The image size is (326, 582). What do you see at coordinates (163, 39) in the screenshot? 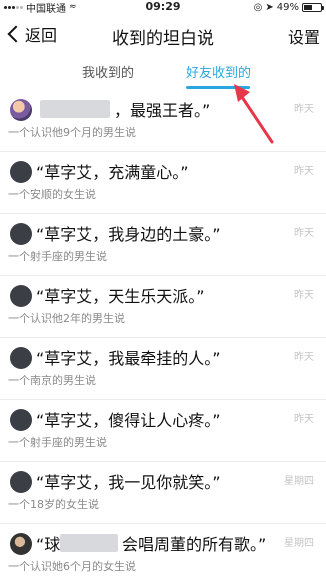
I see `page-title: 收到的坦白说` at bounding box center [163, 39].